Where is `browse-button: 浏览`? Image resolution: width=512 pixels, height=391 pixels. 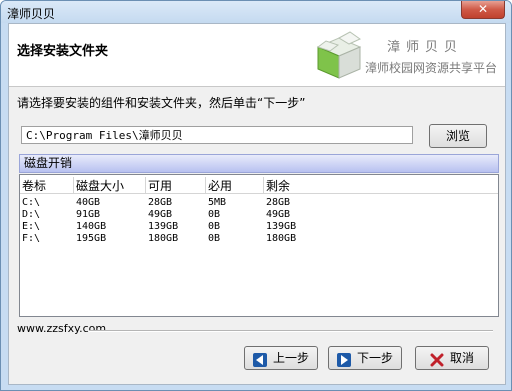 browse-button: 浏览 is located at coordinates (458, 136).